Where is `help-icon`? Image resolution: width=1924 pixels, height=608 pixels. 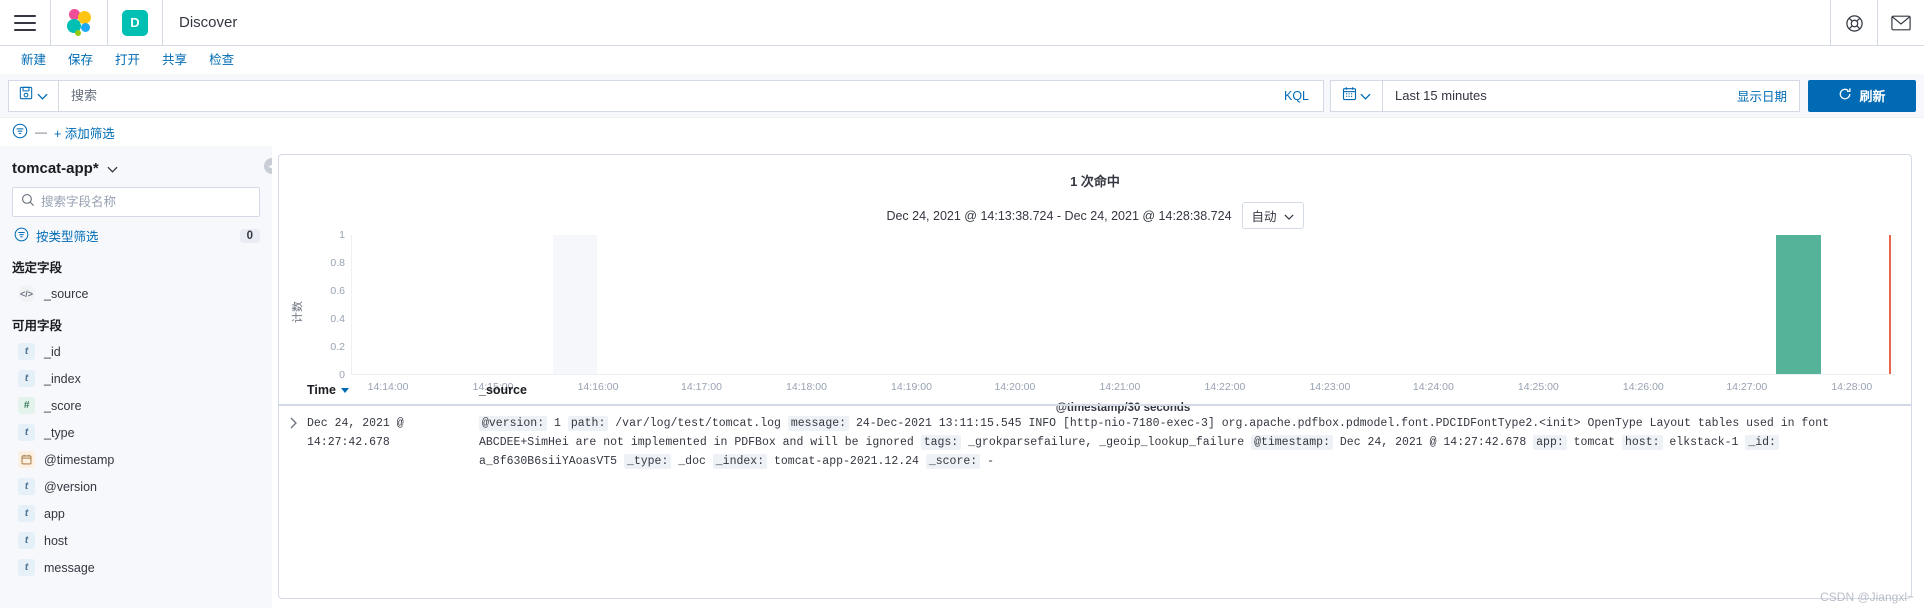
help-icon is located at coordinates (1854, 23).